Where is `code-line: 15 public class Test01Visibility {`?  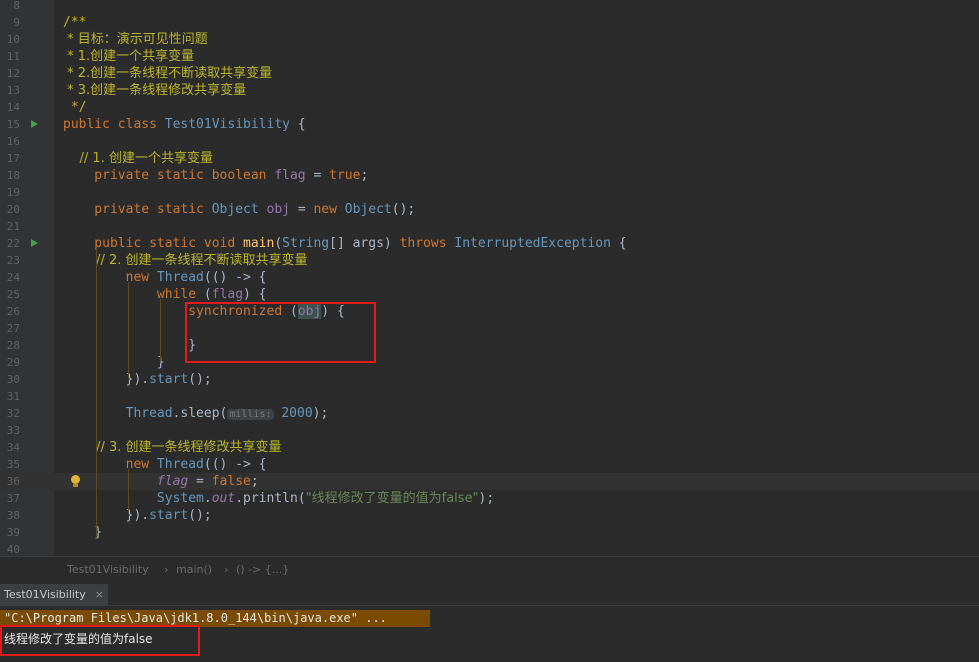
code-line: 15 public class Test01Visibility { is located at coordinates (489, 124).